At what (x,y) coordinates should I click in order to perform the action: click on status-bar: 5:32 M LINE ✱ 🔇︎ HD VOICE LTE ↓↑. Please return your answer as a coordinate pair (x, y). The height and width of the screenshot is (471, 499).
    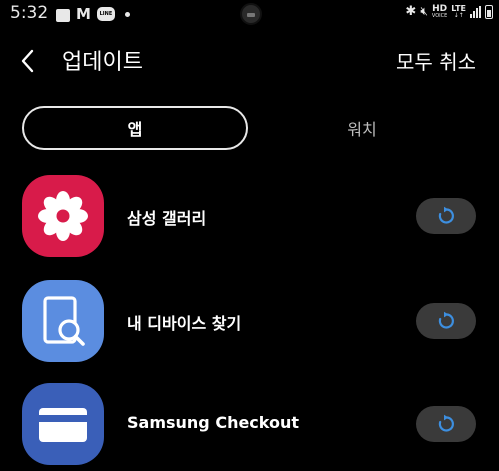
    Looking at the image, I should click on (249, 15).